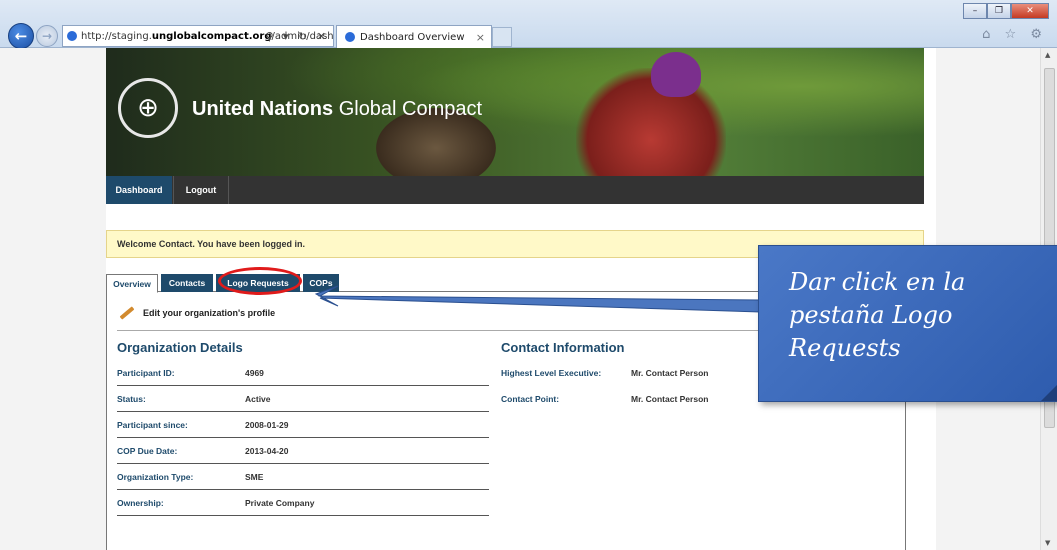  I want to click on new-tab-button, so click(502, 37).